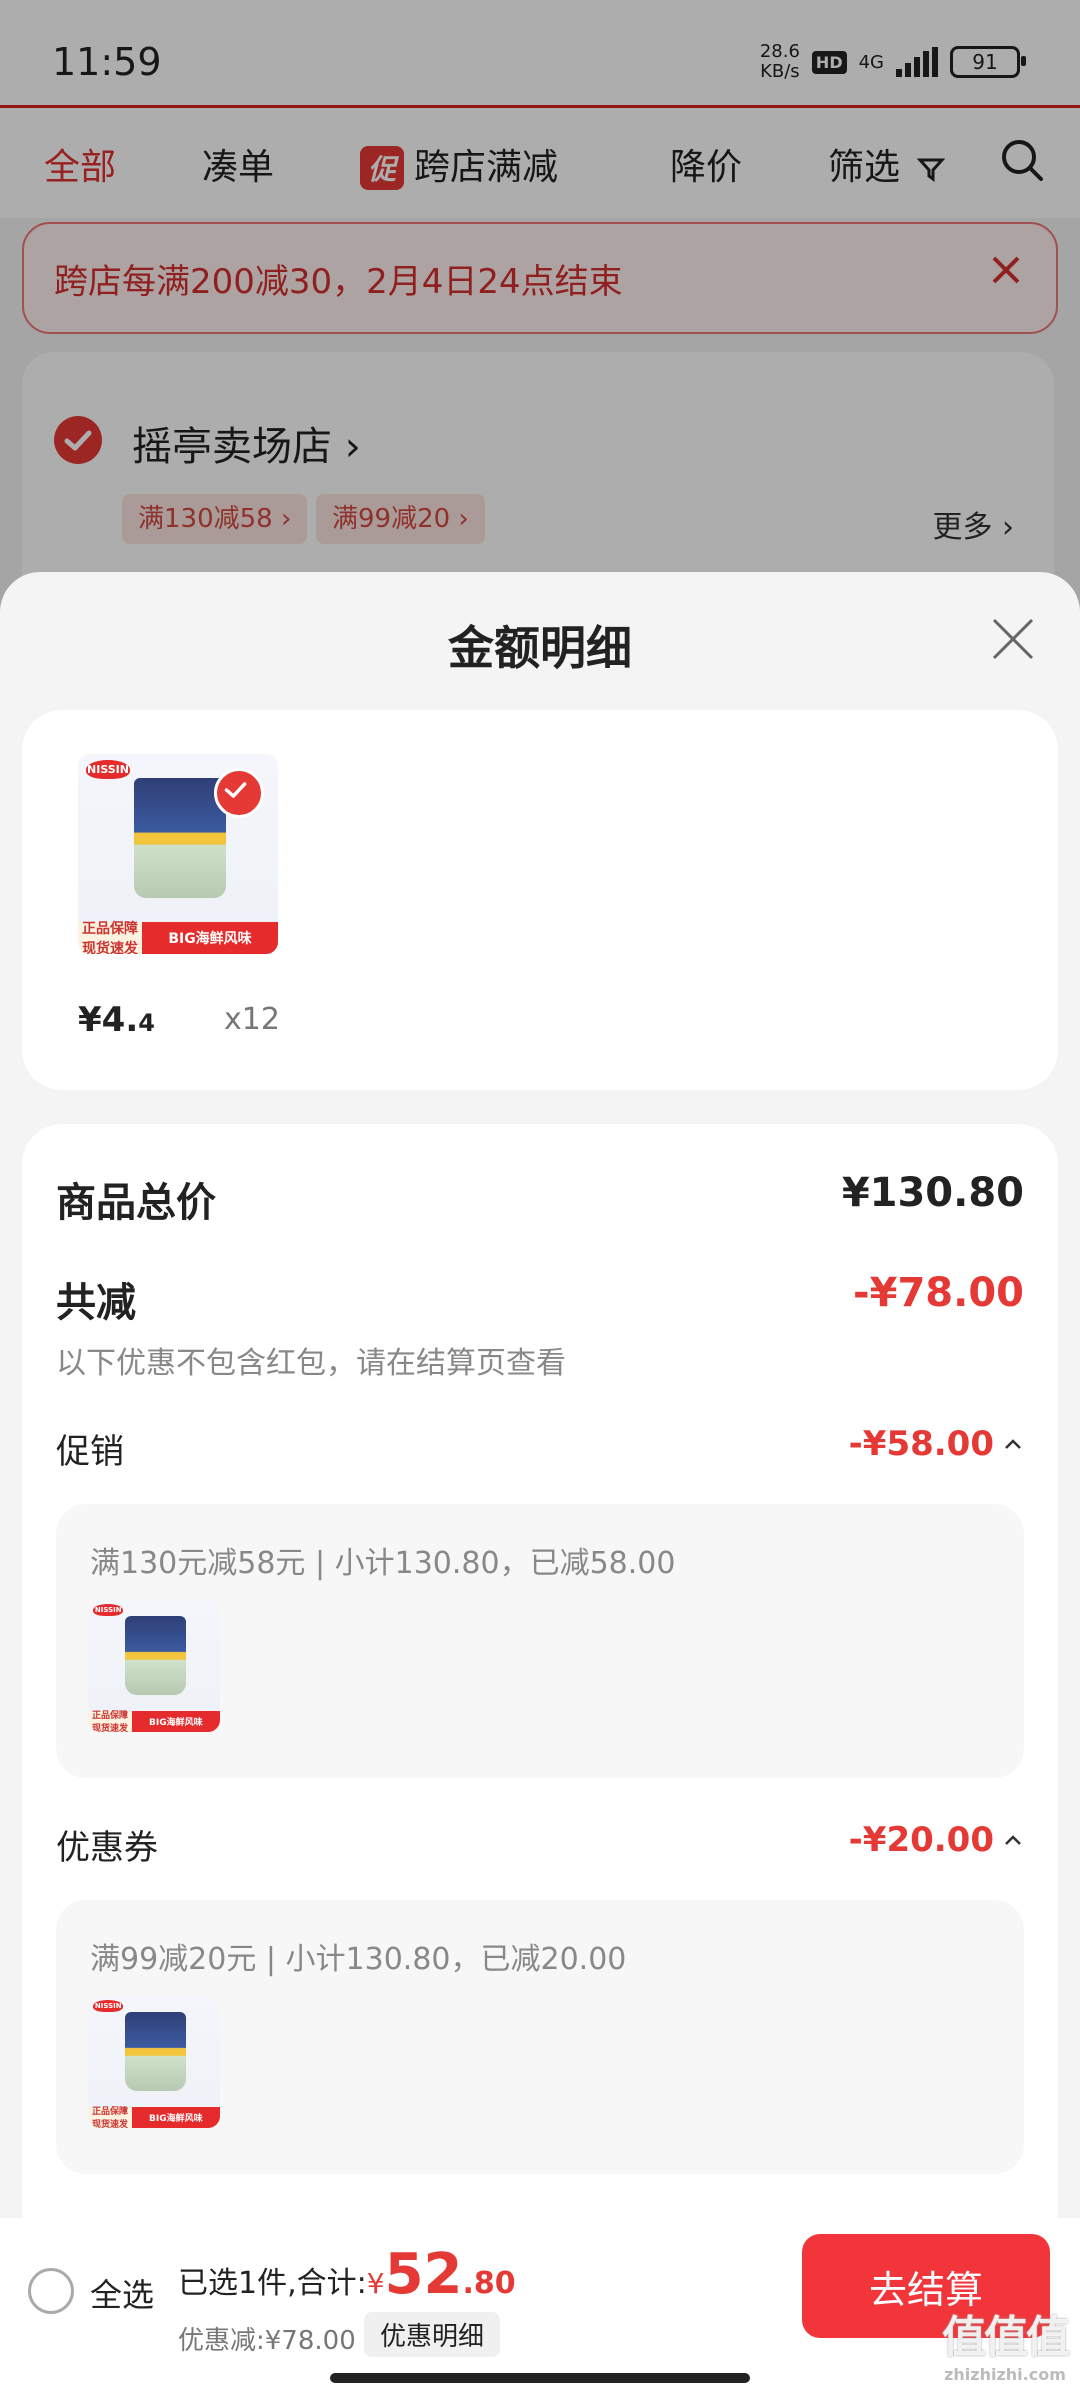  Describe the element at coordinates (252, 1019) in the screenshot. I see `product-quantity: x12` at that location.